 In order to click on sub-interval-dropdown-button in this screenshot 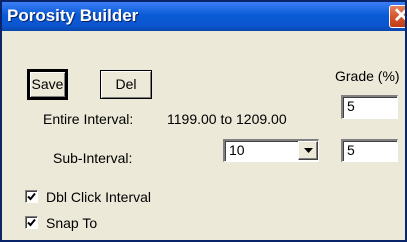, I will do `click(308, 150)`.